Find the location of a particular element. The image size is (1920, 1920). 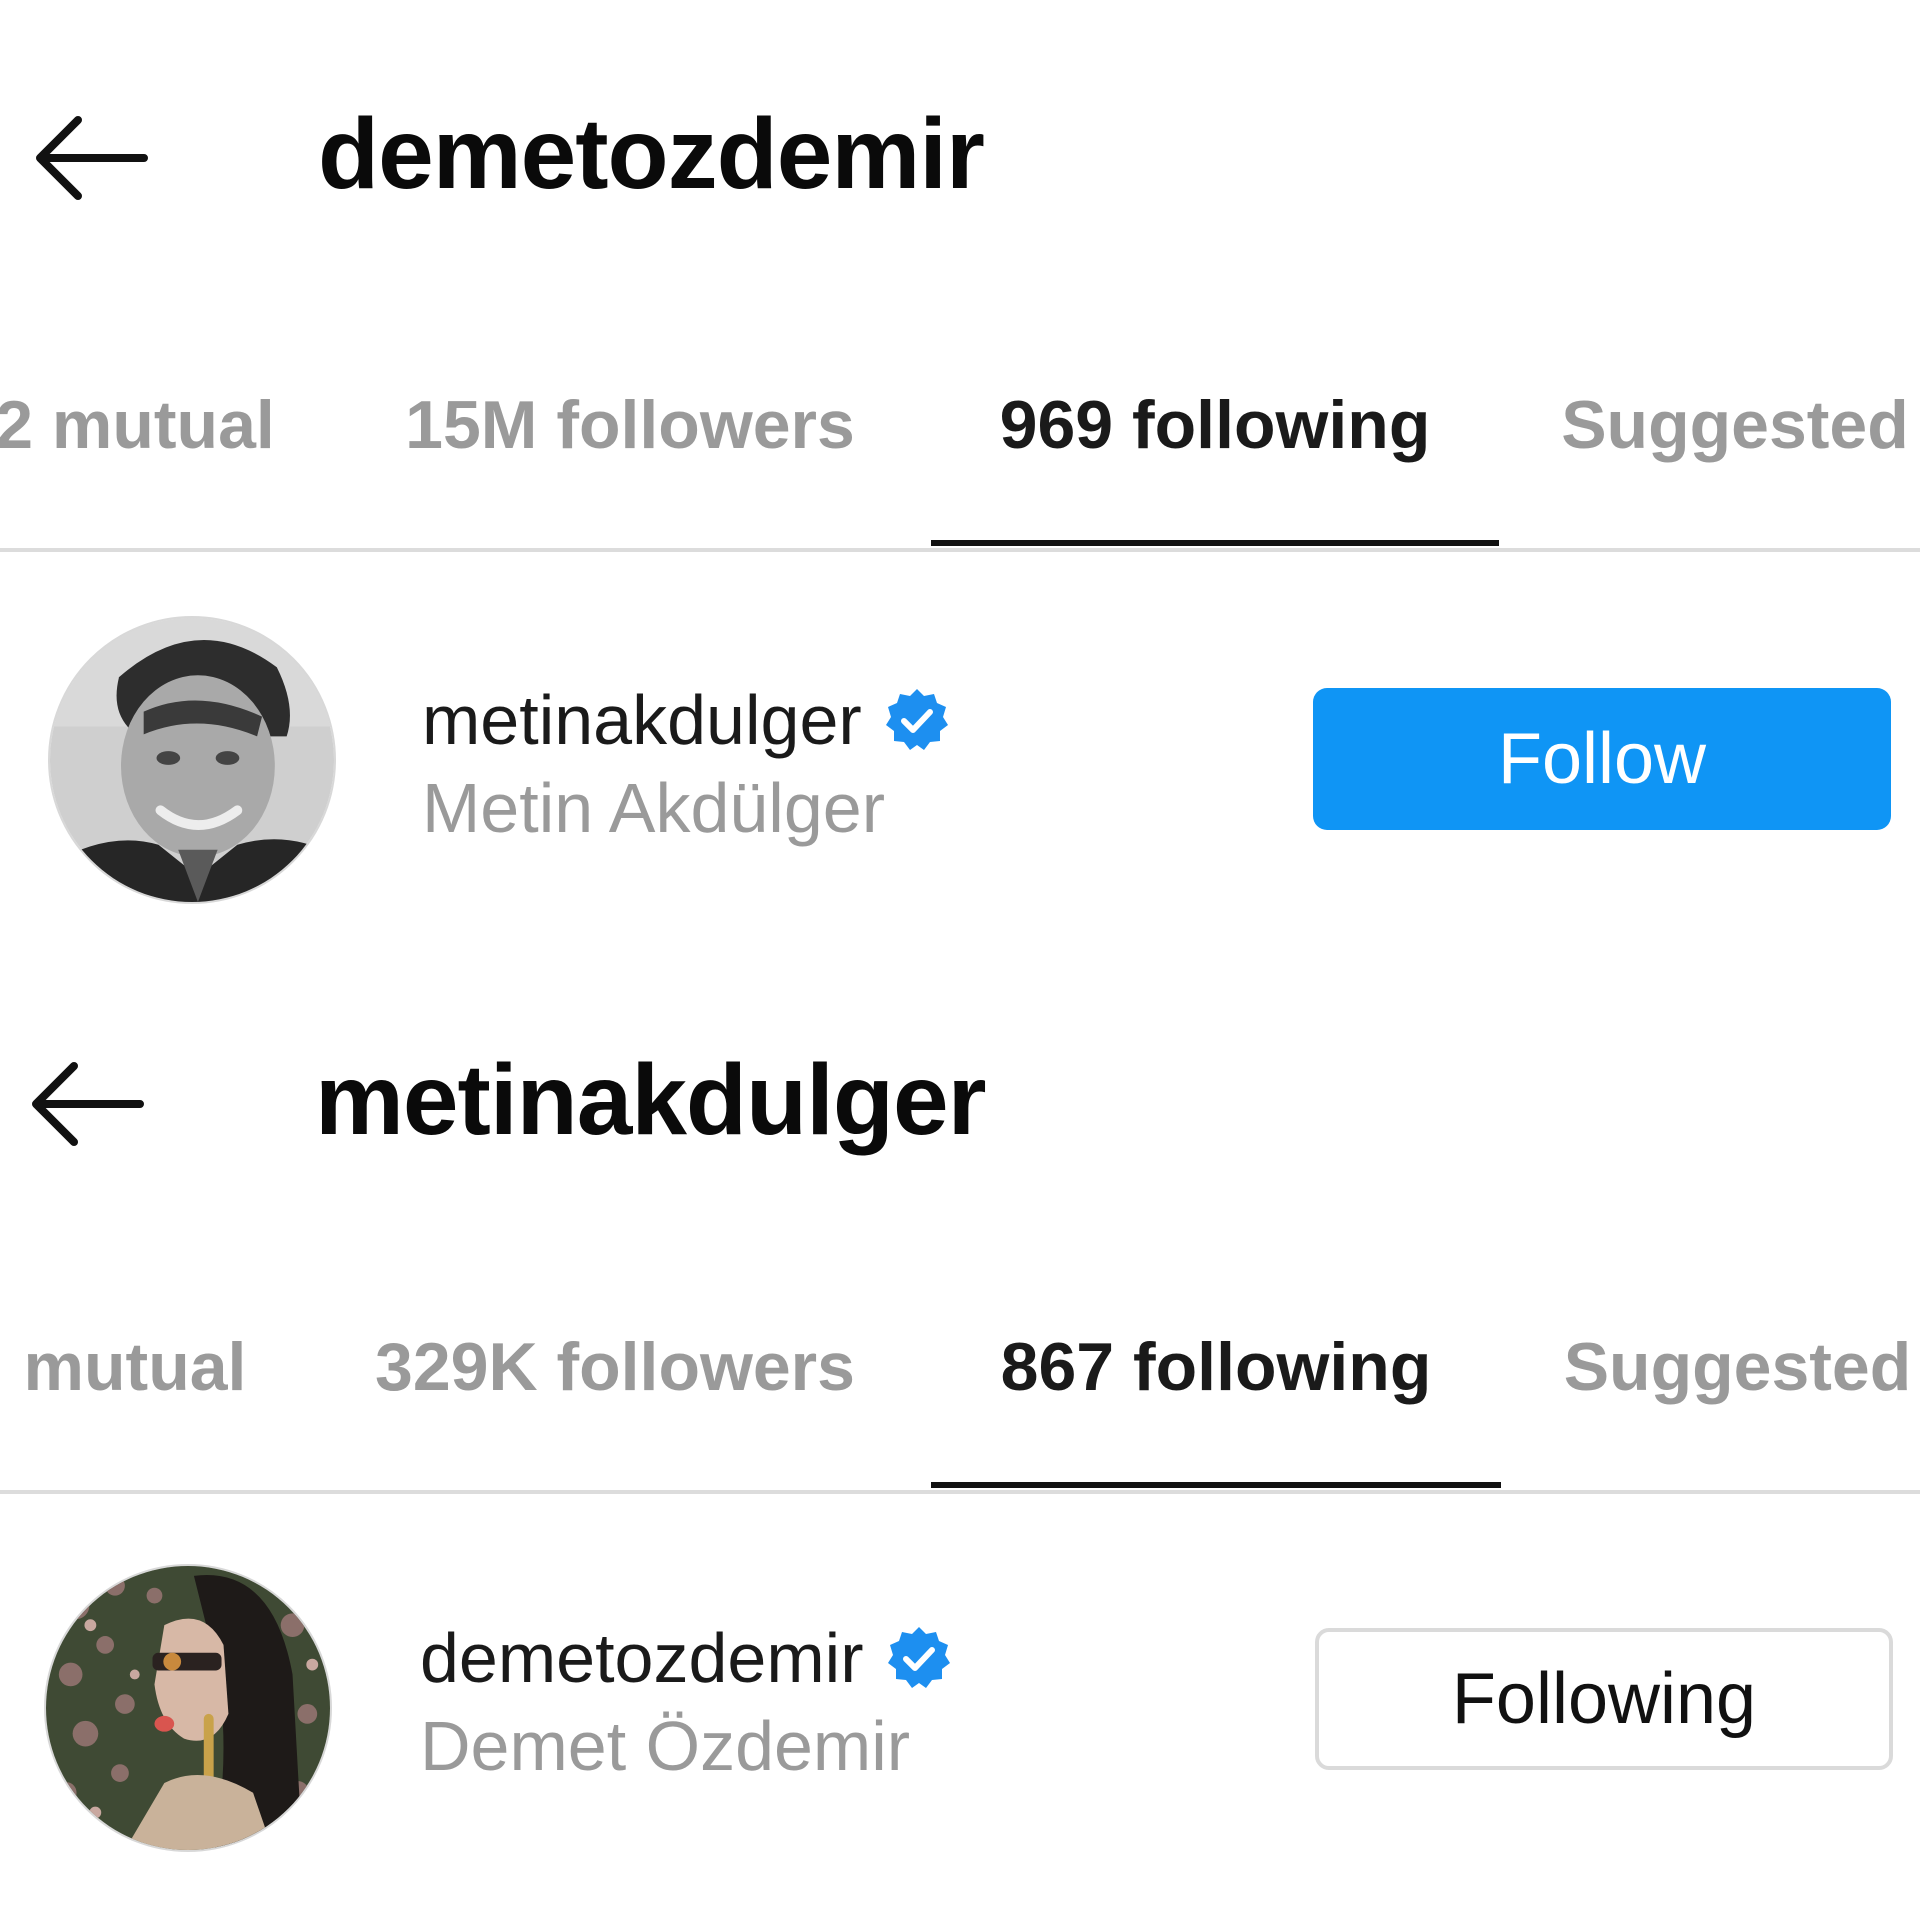

full-name: Demet Özdemir is located at coordinates (665, 1746).